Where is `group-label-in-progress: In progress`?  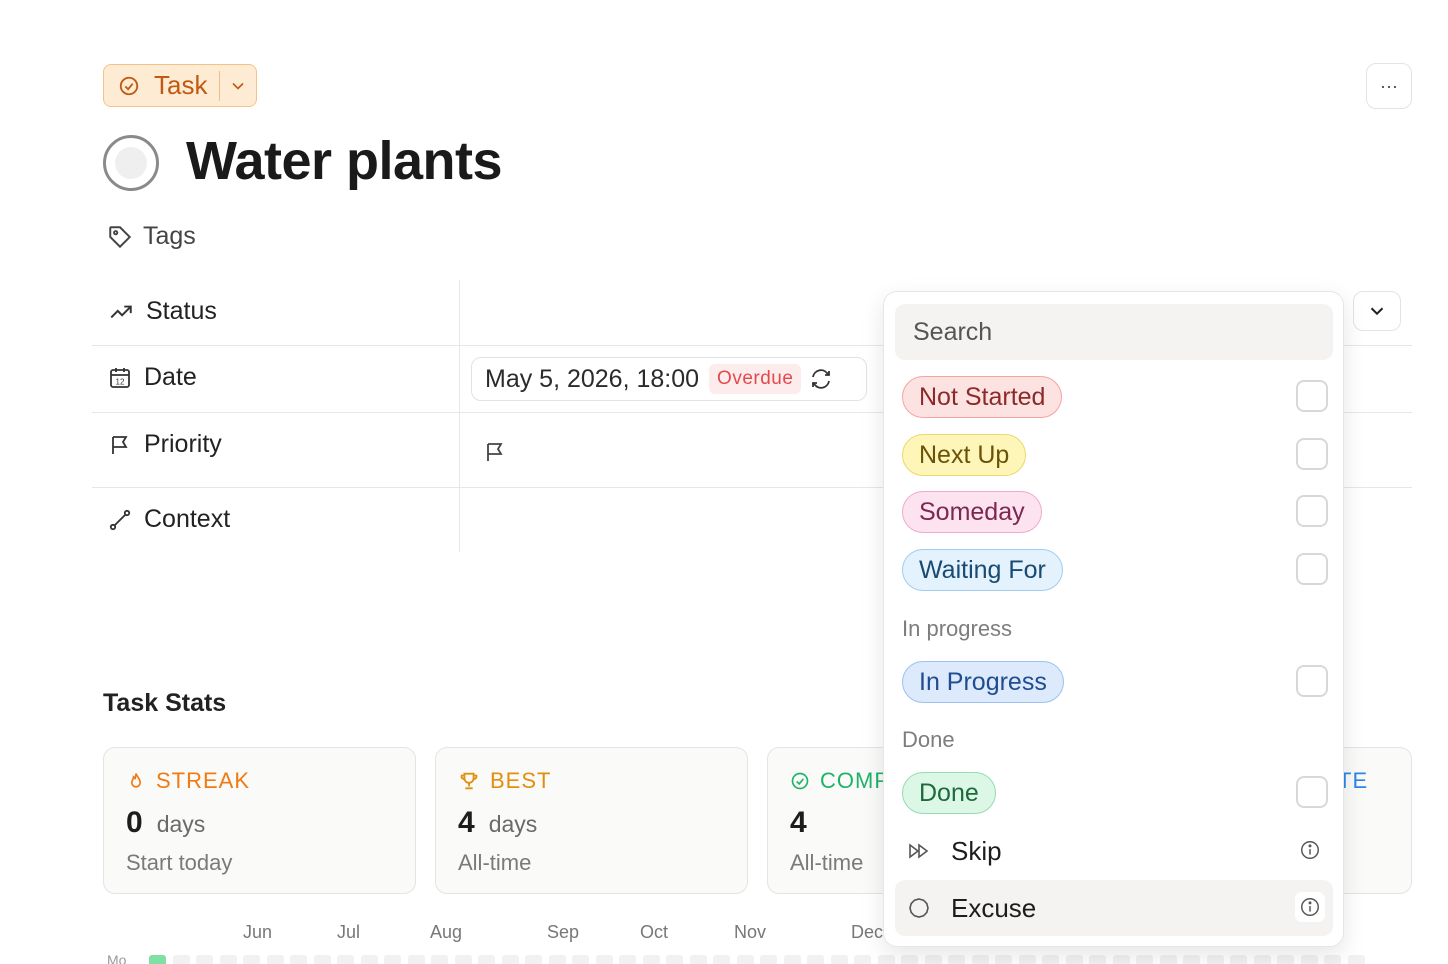 group-label-in-progress: In progress is located at coordinates (957, 628).